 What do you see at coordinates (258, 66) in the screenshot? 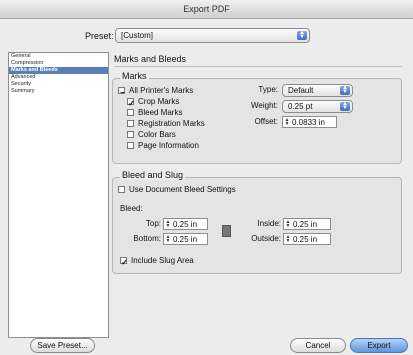
I see `section-divider` at bounding box center [258, 66].